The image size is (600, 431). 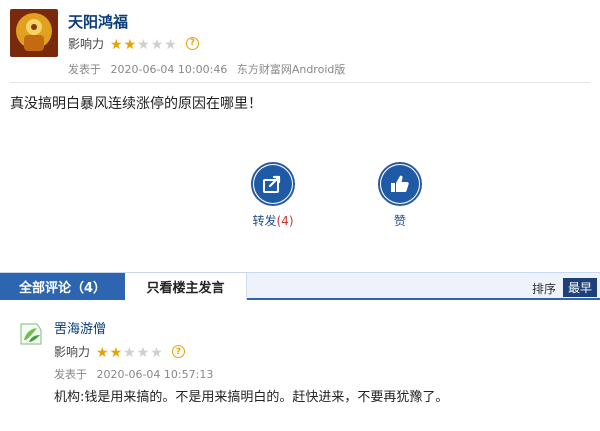 I want to click on tab-all-comments: 全部评论（4）, so click(x=62, y=286).